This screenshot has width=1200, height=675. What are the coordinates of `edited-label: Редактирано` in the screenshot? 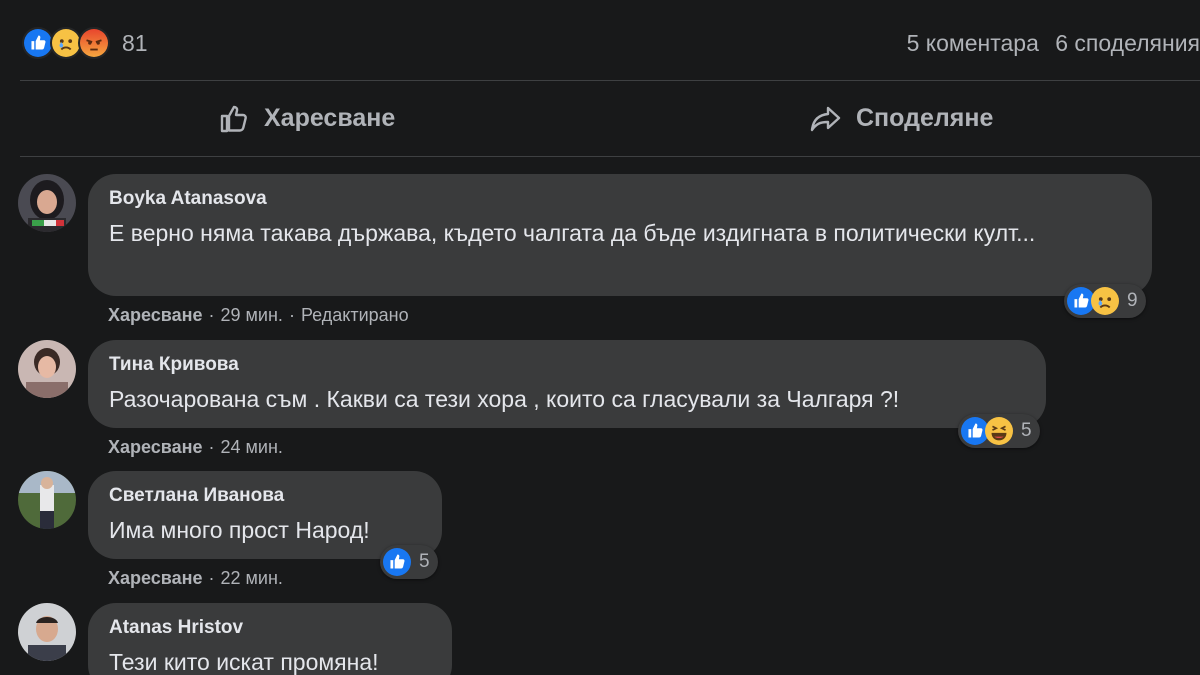 It's located at (355, 315).